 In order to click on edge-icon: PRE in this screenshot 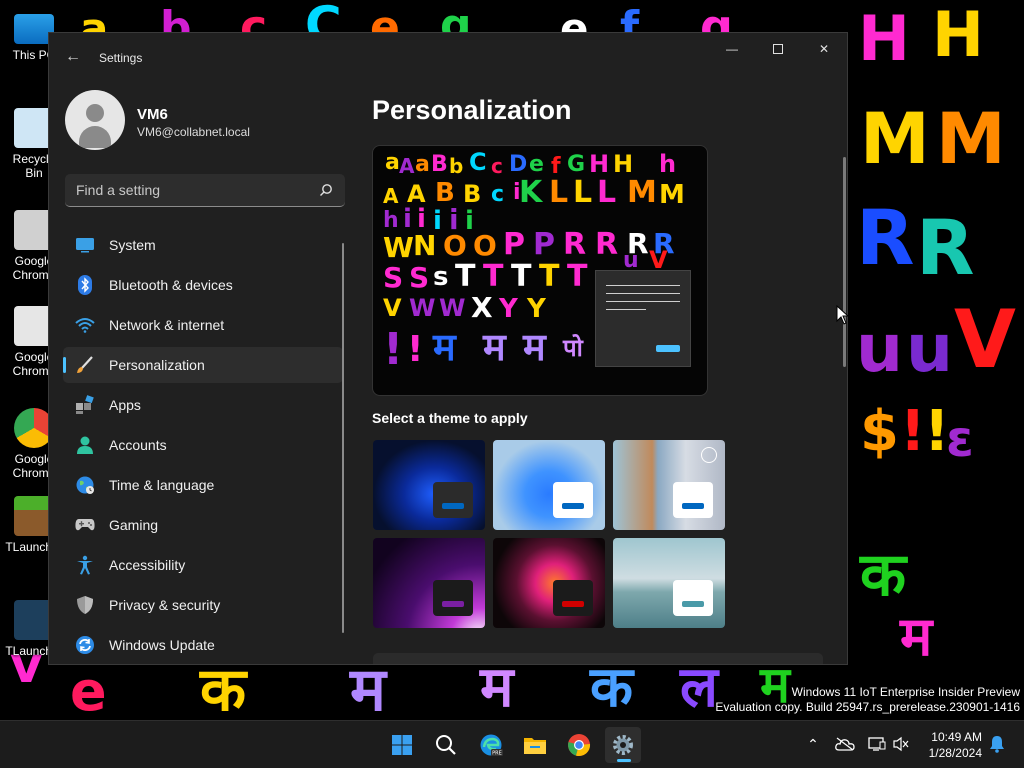, I will do `click(491, 745)`.